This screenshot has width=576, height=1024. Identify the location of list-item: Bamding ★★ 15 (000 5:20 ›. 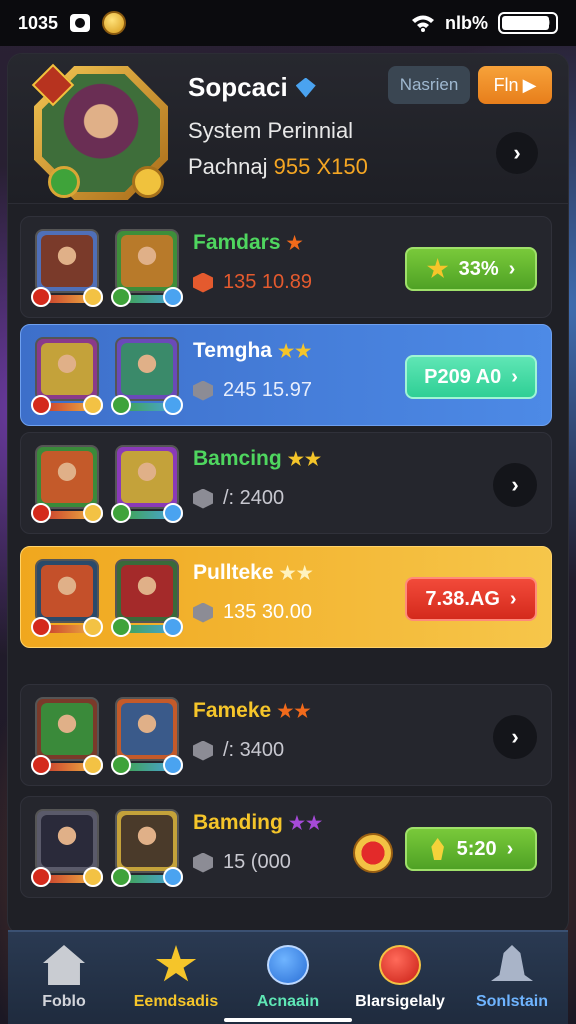
(286, 847).